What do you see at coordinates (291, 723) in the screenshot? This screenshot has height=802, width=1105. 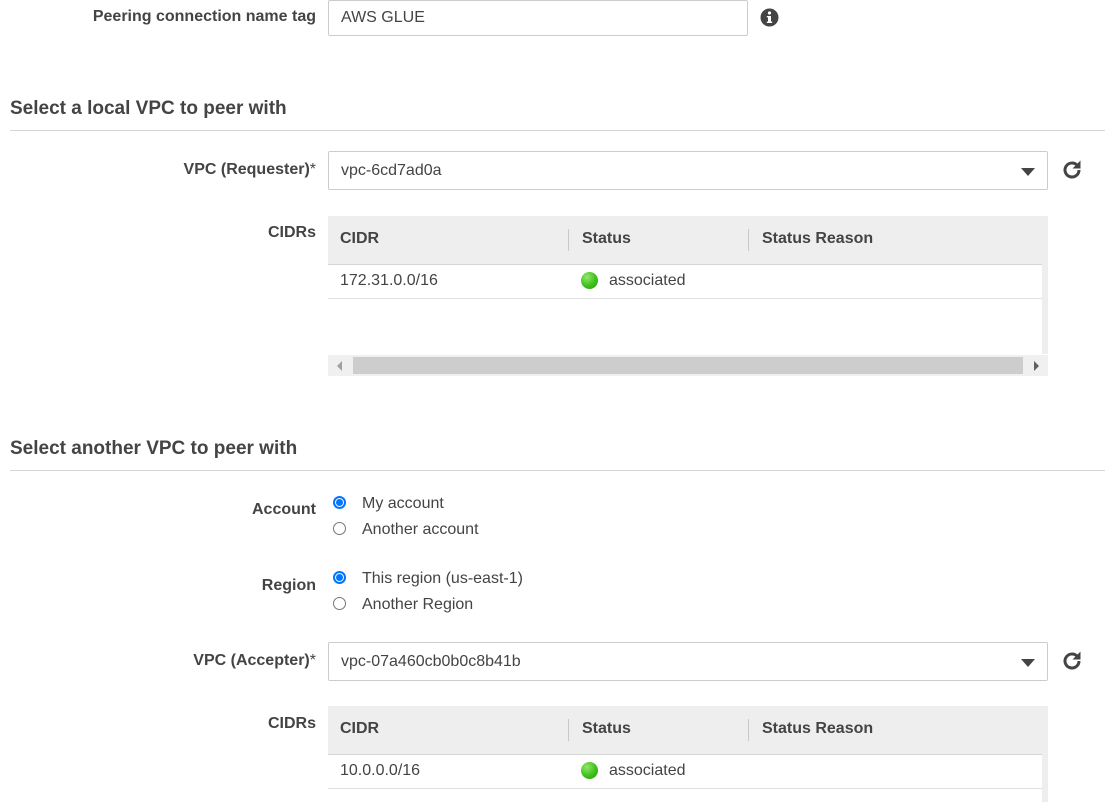 I see `accepter-cidrs-label: CIDRs` at bounding box center [291, 723].